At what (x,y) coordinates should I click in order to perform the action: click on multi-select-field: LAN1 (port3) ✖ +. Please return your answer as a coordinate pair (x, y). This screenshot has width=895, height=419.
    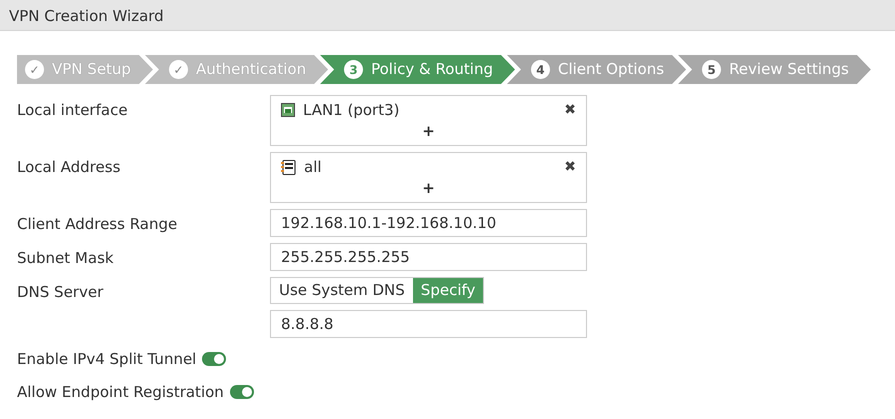
    Looking at the image, I should click on (428, 120).